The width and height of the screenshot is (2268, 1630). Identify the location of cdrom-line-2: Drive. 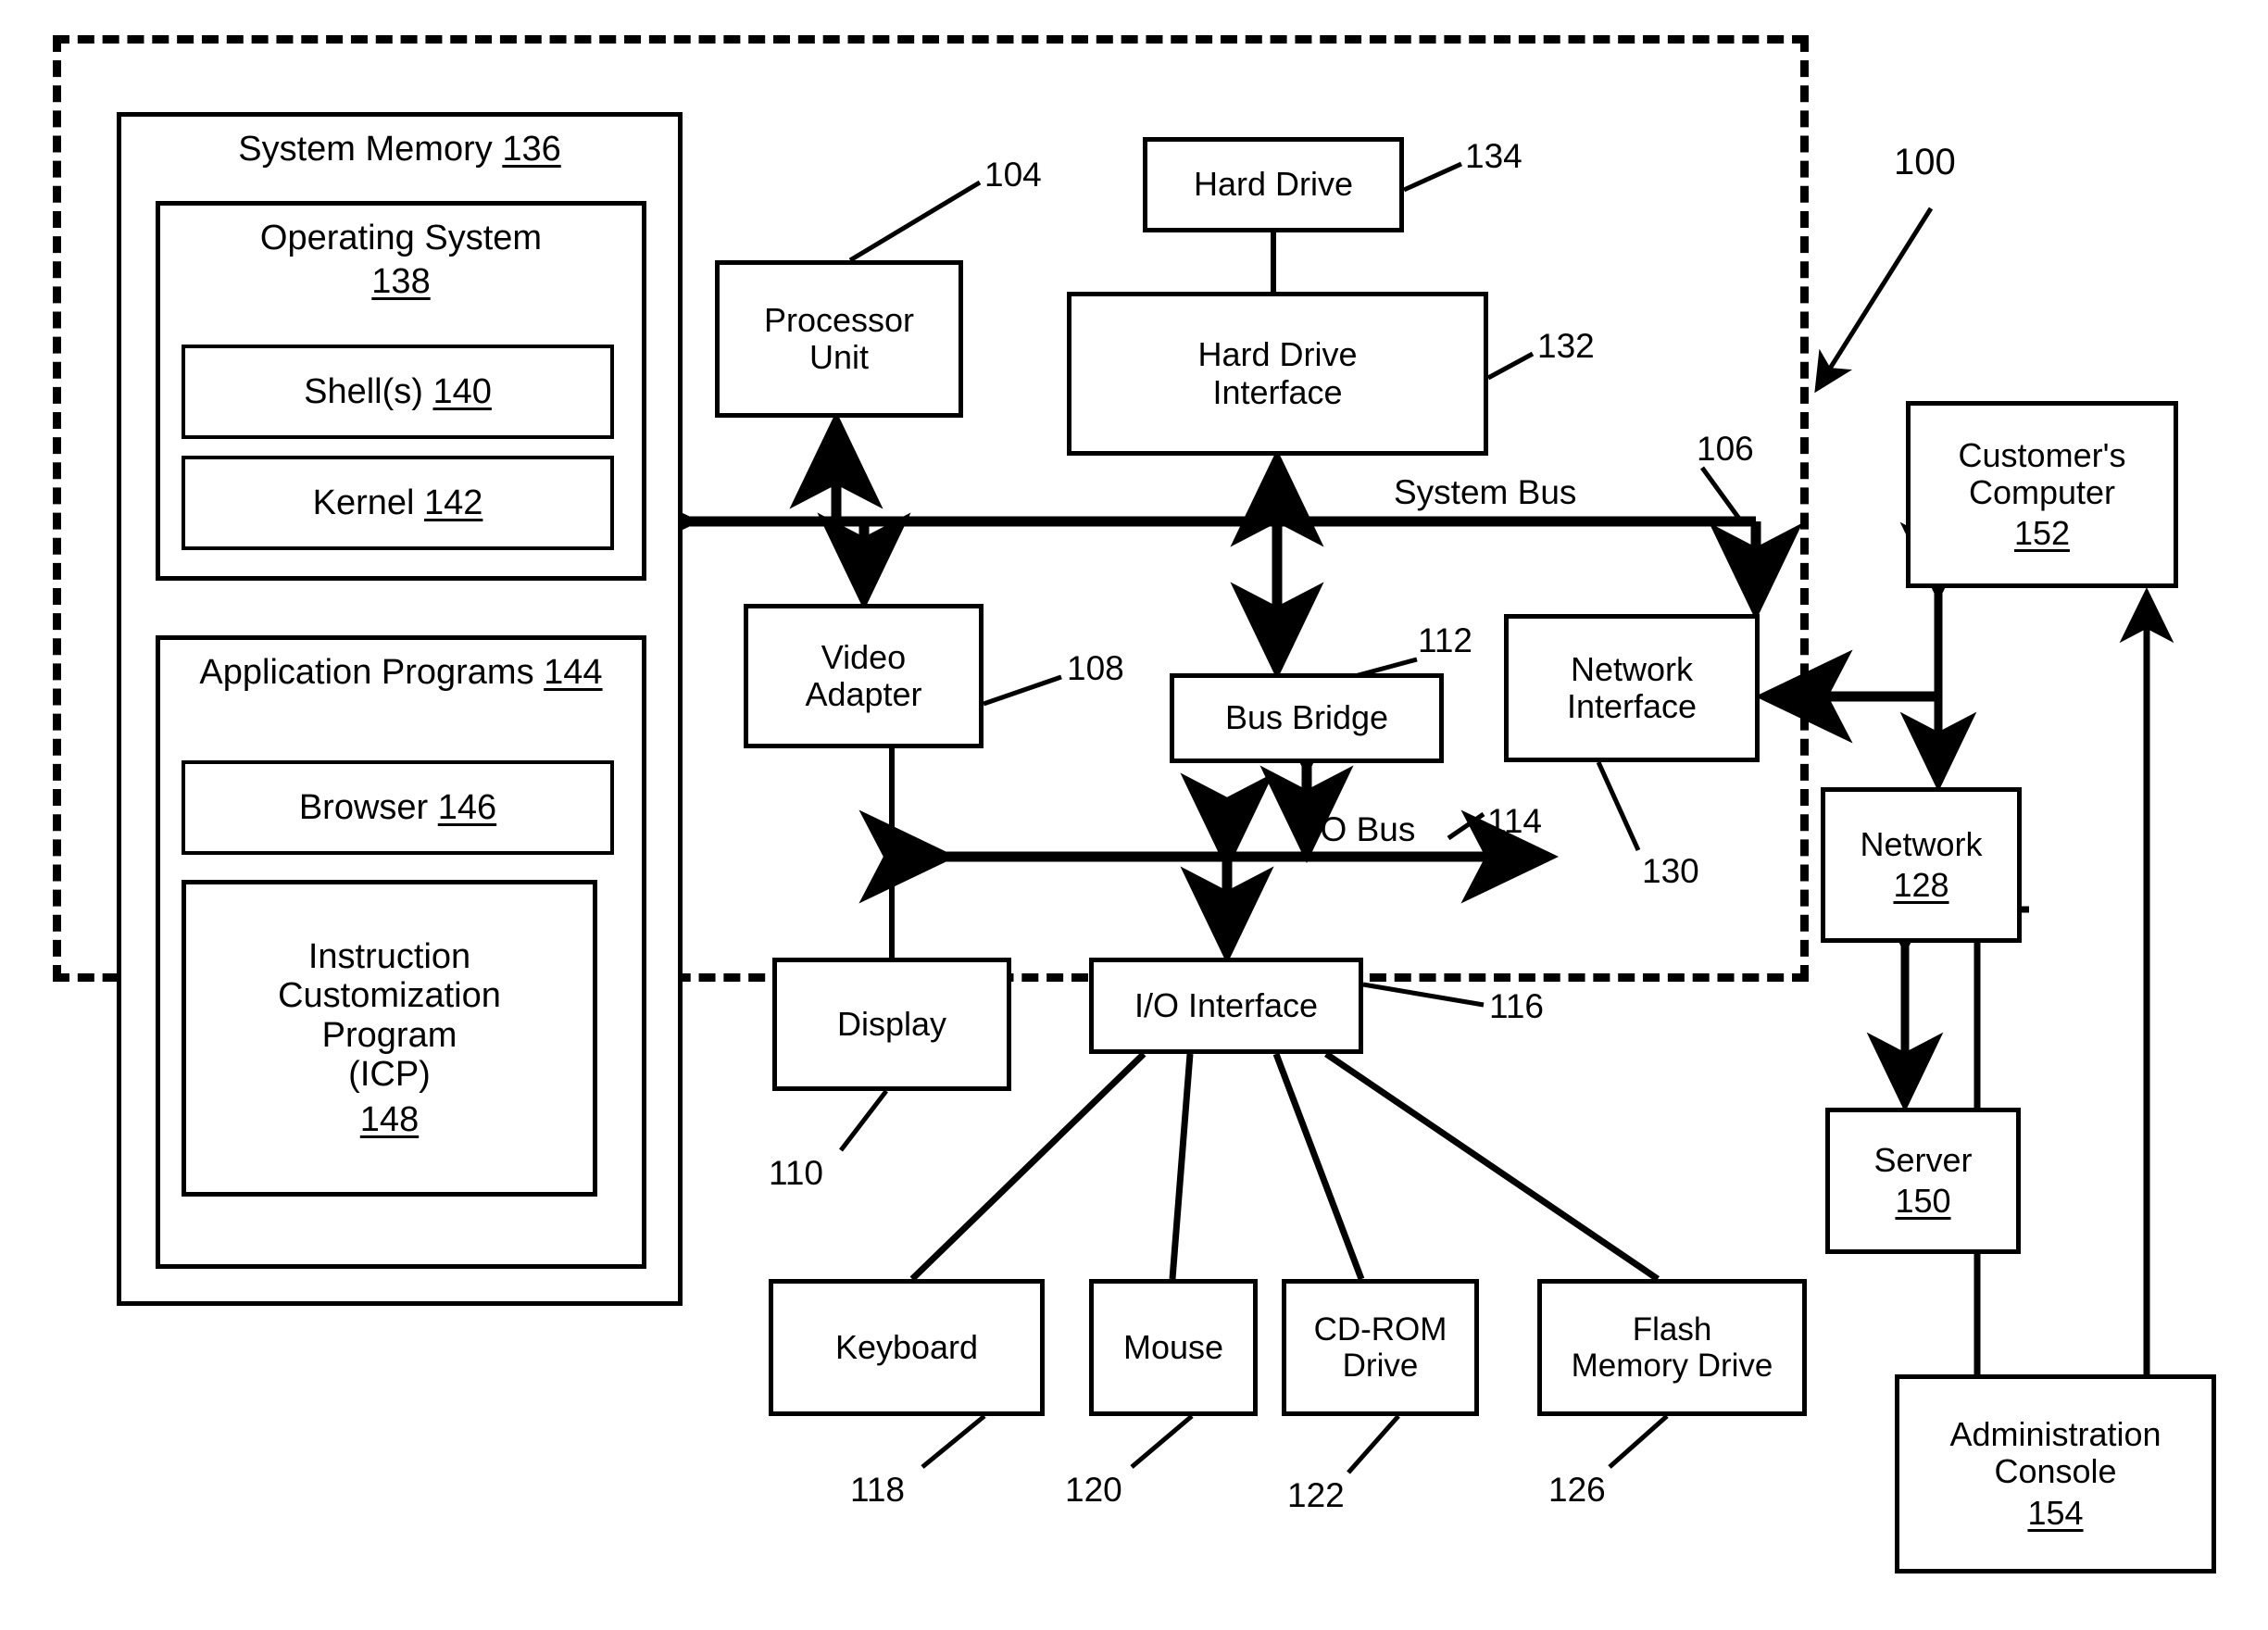
(1381, 1366).